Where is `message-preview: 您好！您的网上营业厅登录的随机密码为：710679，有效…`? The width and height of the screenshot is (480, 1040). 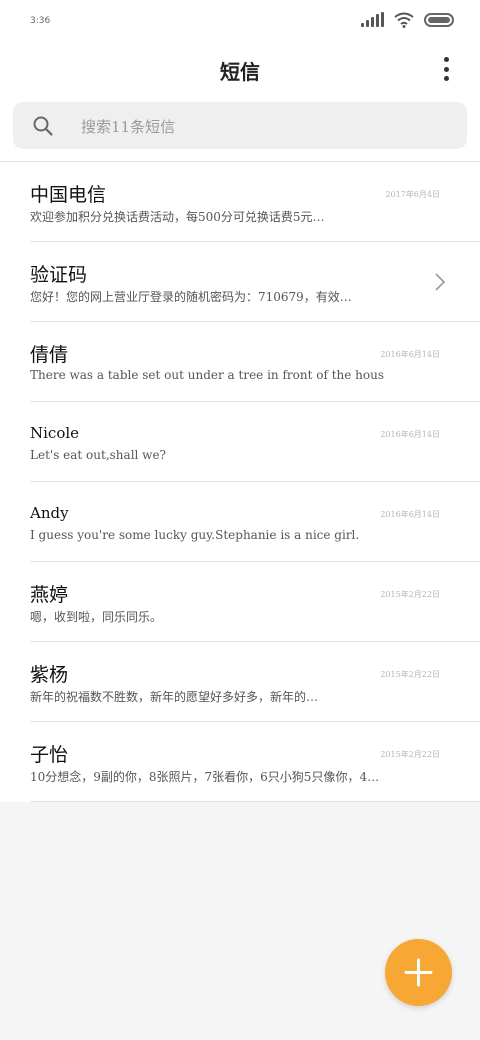
message-preview: 您好！您的网上营业厅登录的随机密码为：710679，有效… is located at coordinates (191, 297).